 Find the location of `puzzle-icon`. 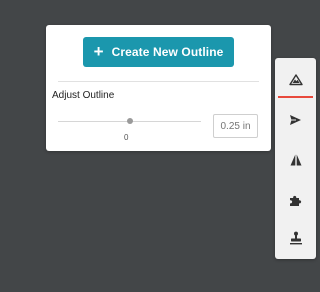

puzzle-icon is located at coordinates (296, 200).